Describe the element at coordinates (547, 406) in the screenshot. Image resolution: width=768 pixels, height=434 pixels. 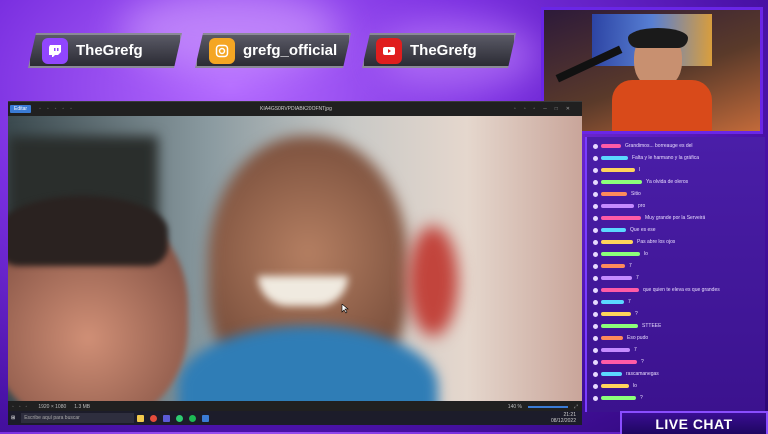
I see `zoom-slider` at that location.